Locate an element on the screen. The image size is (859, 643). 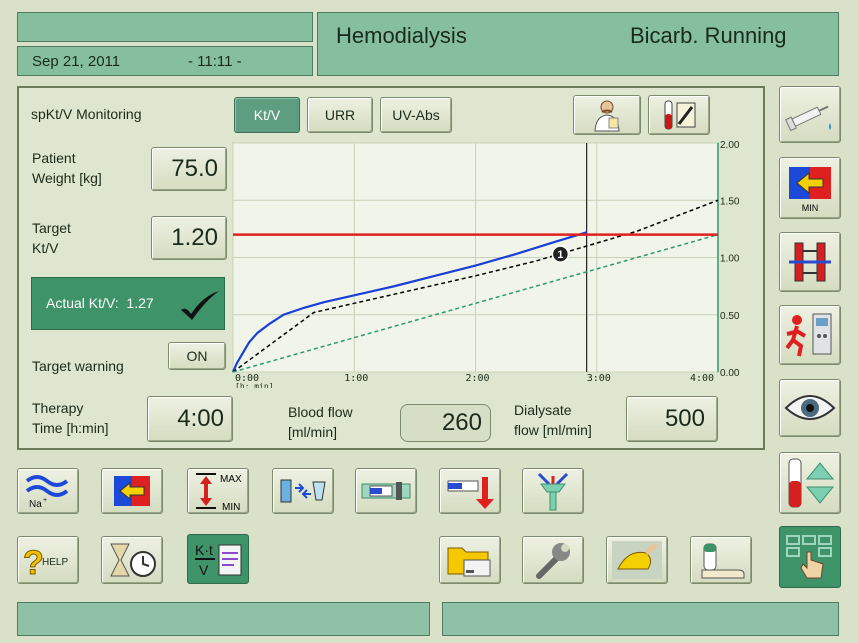
actual-ktv-box: Actual Kt/V: 1.27 is located at coordinates (128, 303).